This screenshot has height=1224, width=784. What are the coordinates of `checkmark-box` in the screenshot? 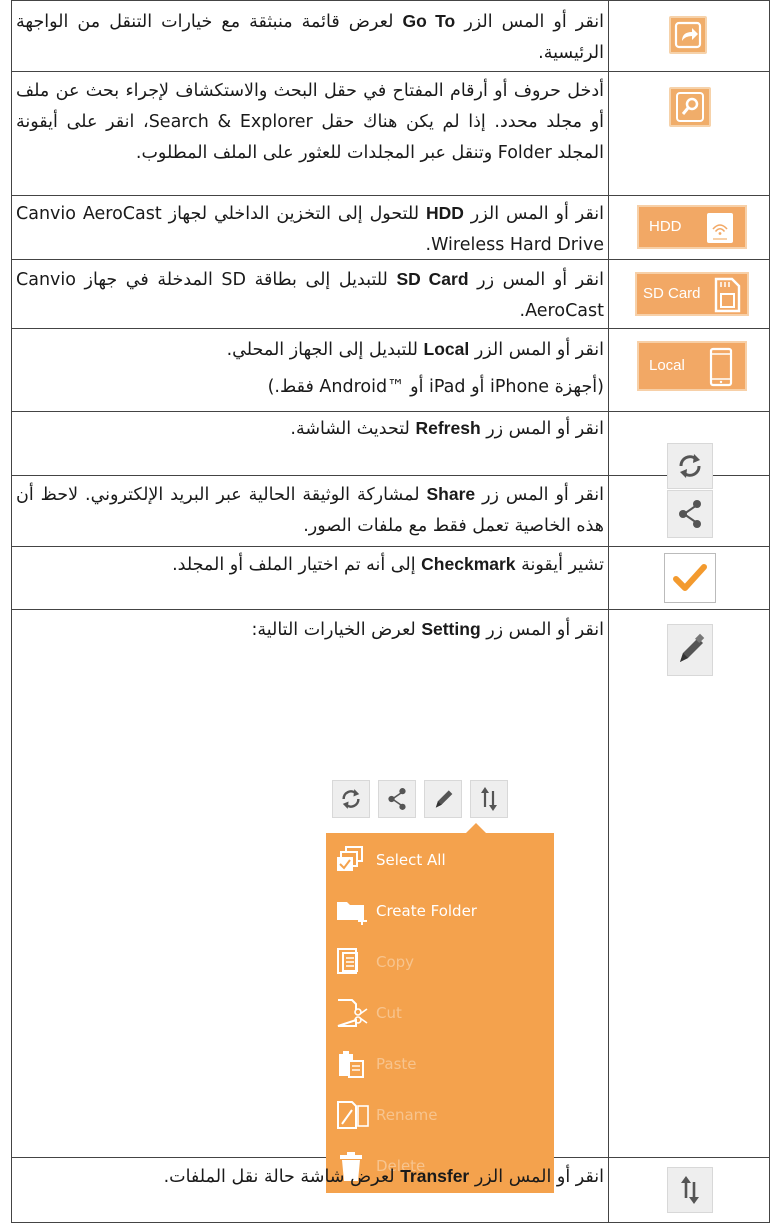 It's located at (690, 578).